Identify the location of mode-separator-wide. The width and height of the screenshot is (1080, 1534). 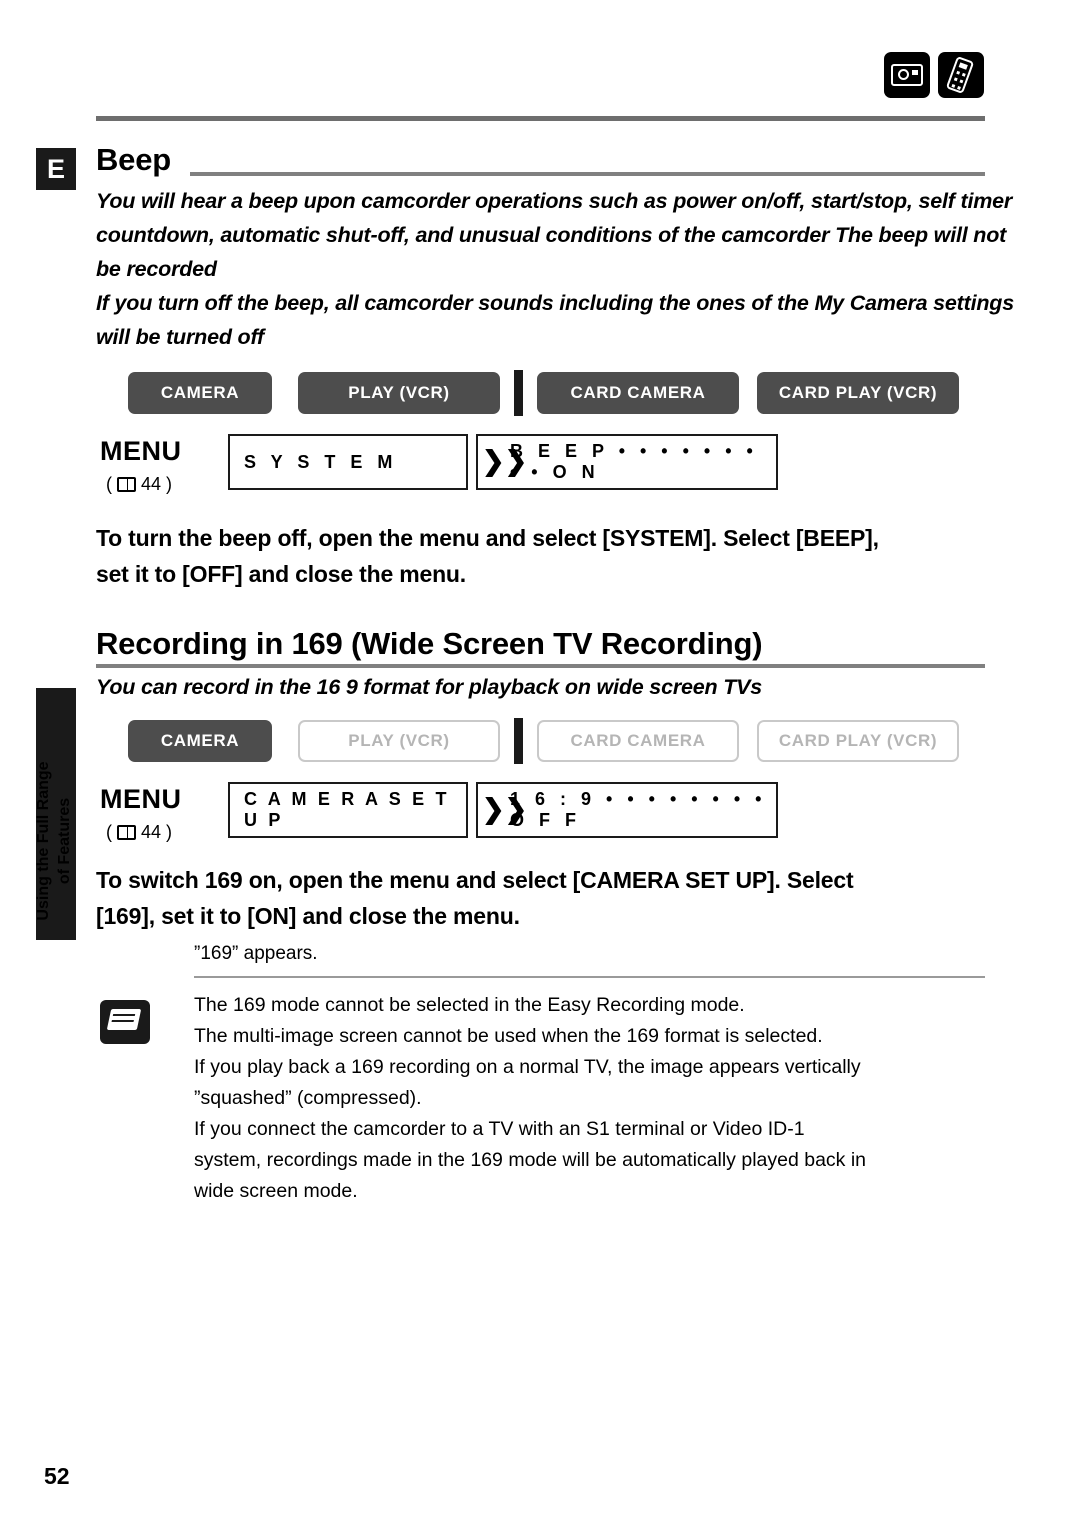
(518, 741).